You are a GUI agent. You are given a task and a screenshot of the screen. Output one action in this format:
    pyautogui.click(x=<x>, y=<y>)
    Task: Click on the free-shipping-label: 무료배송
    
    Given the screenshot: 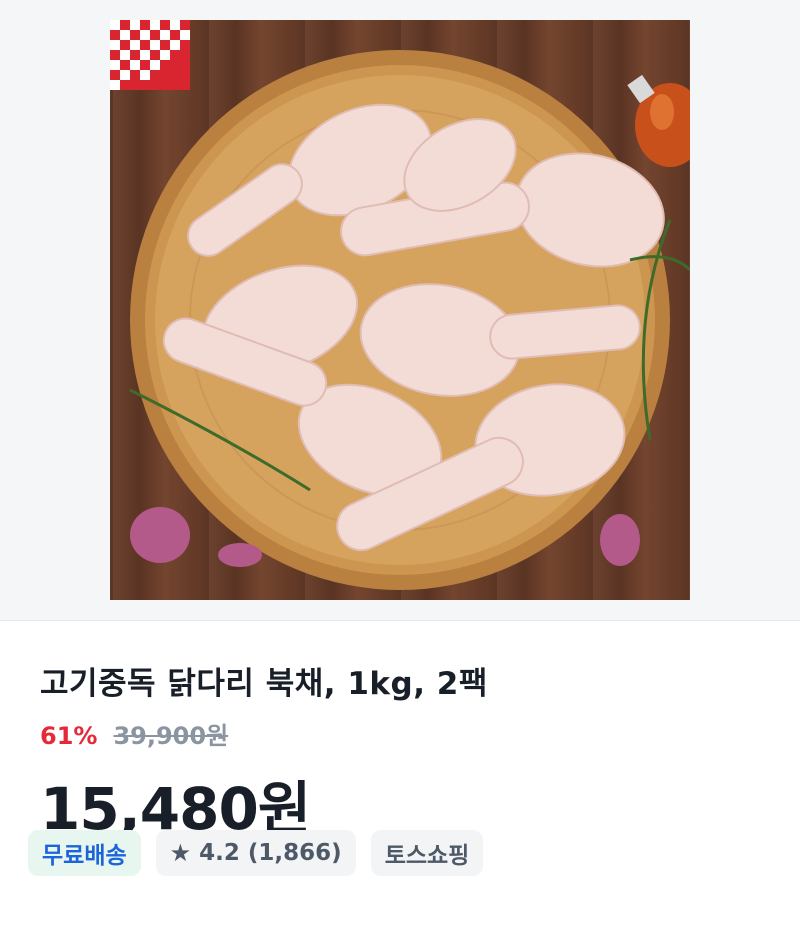 What is the action you would take?
    pyautogui.click(x=84, y=856)
    